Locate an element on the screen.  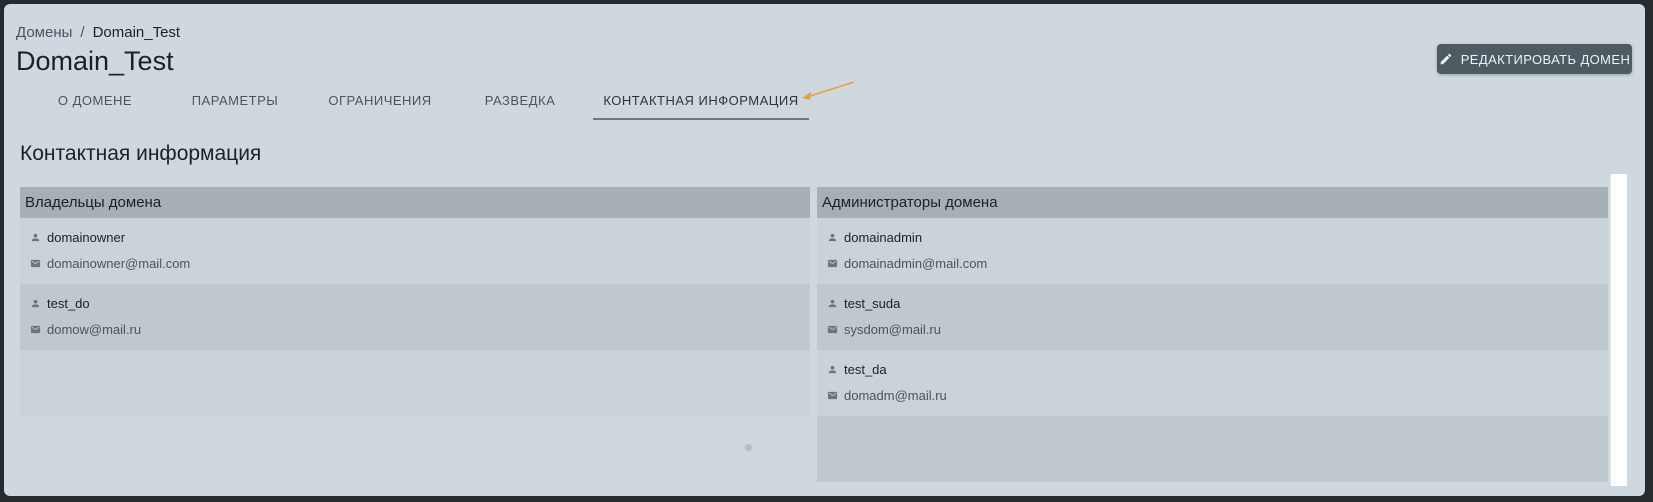
edit-domain-label: РЕДАКТИРОВАТЬ ДОМЕН is located at coordinates (1545, 59).